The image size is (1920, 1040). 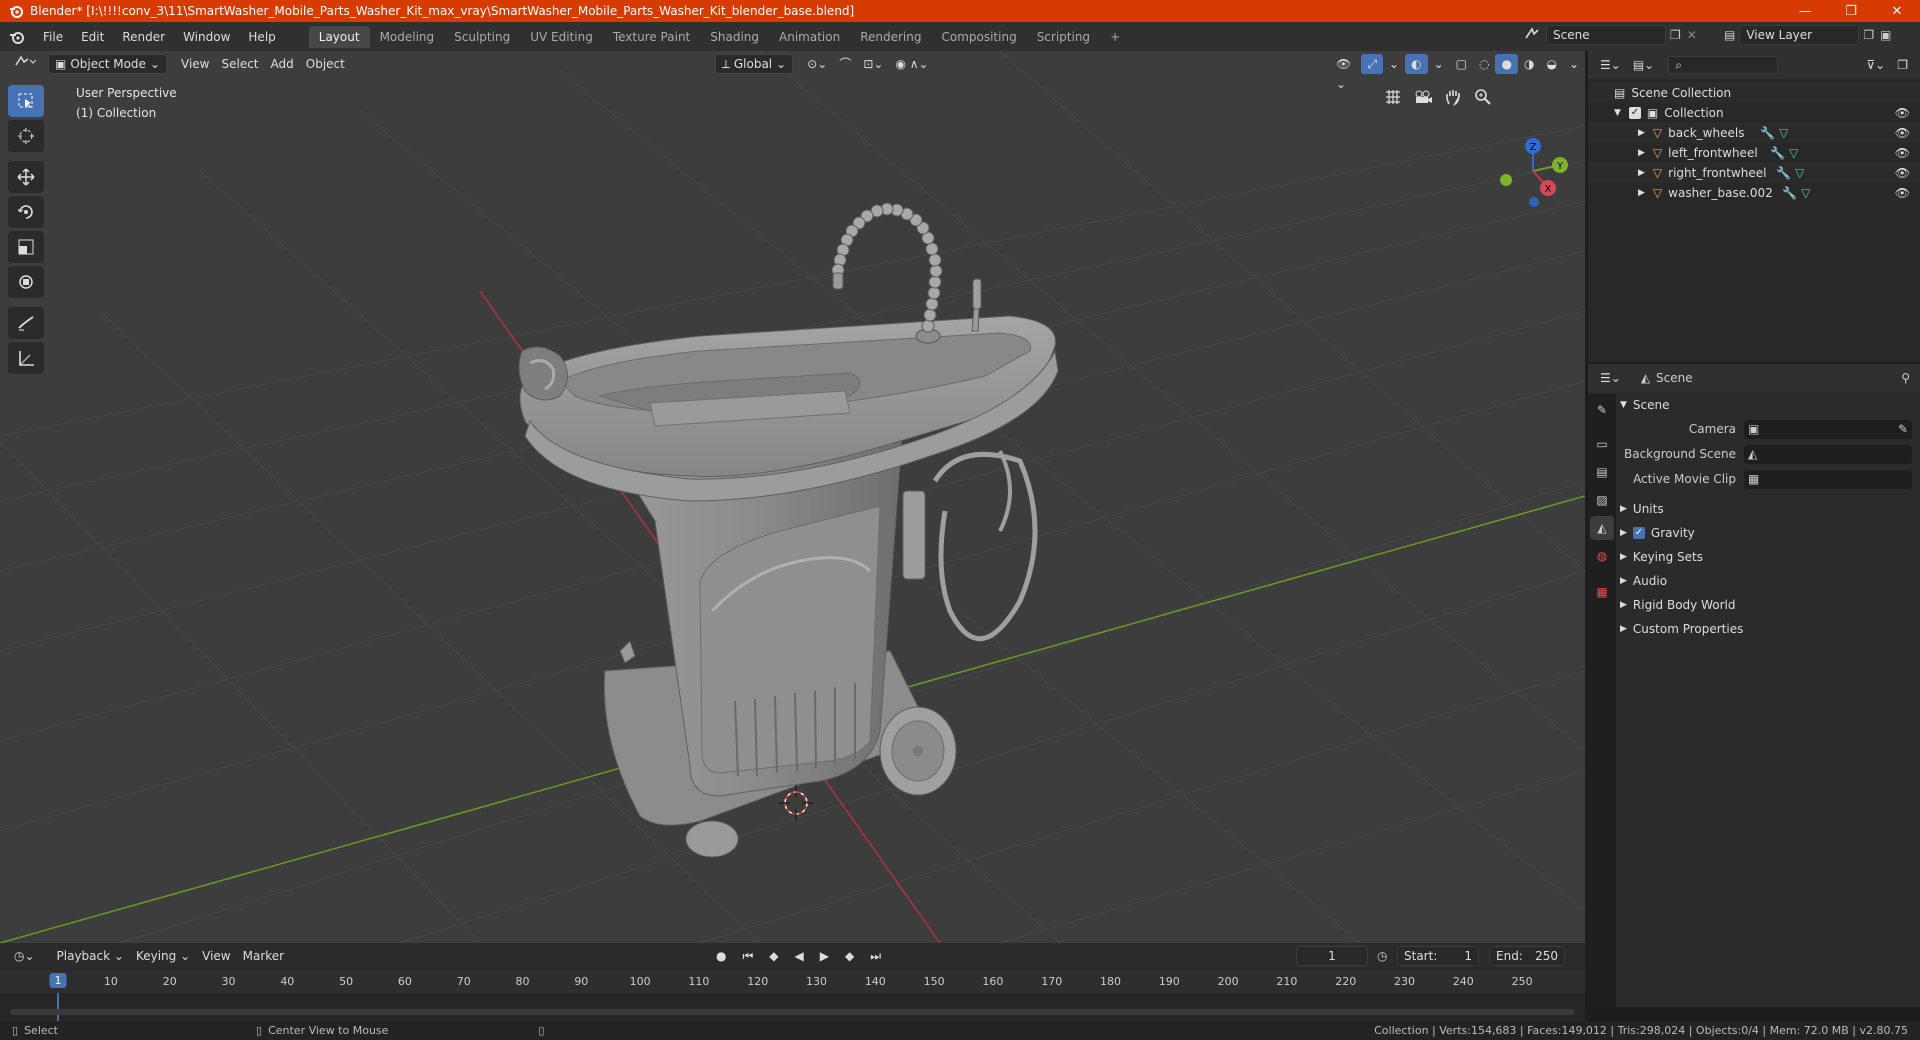 I want to click on shading-dropdown-icon: ⌄, so click(x=1574, y=64).